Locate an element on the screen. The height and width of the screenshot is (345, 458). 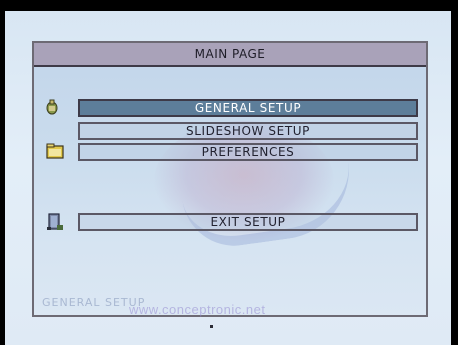
menu-item-general-setup: GENERAL SETUP is located at coordinates (248, 108).